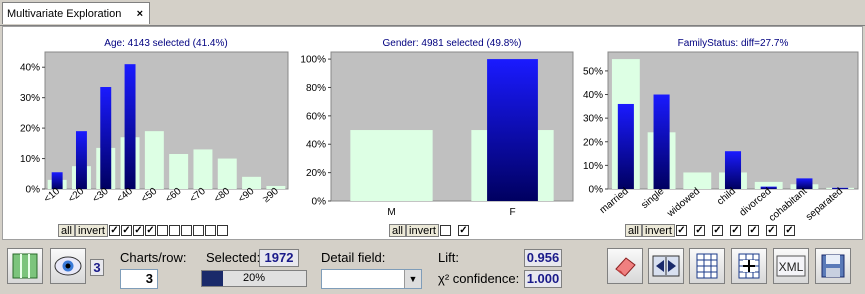 The width and height of the screenshot is (865, 294). I want to click on chi-confidence-value: 1.000, so click(543, 279).